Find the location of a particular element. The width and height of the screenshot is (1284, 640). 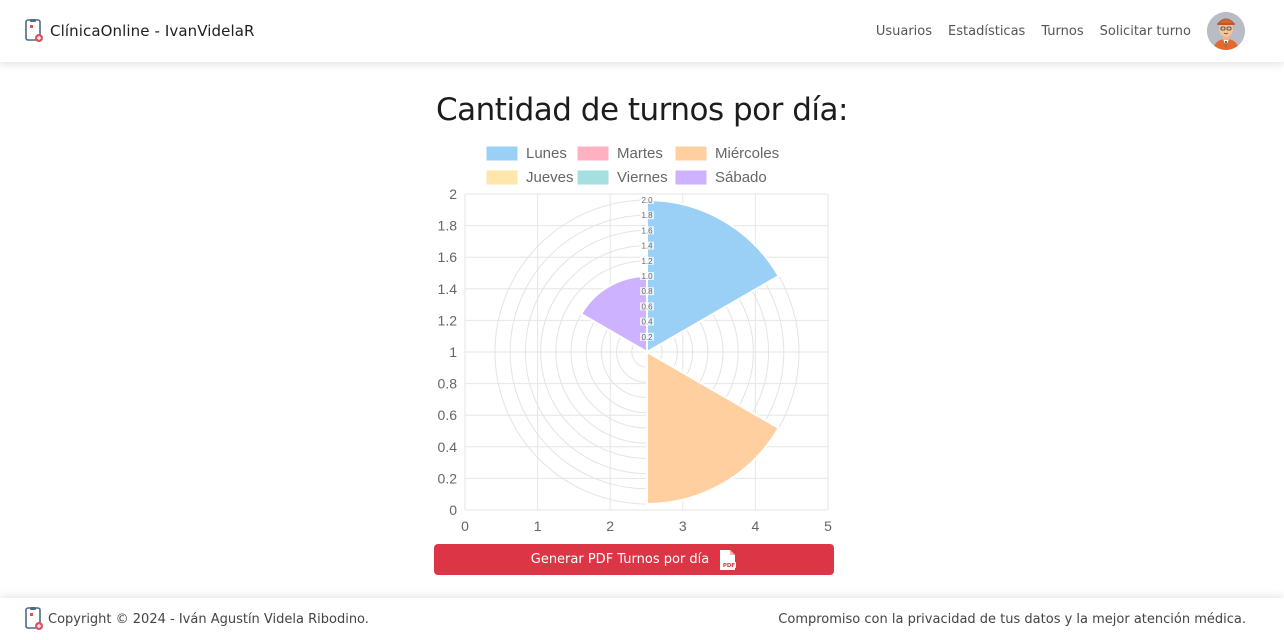

svg-text: PDF is located at coordinates (729, 566).